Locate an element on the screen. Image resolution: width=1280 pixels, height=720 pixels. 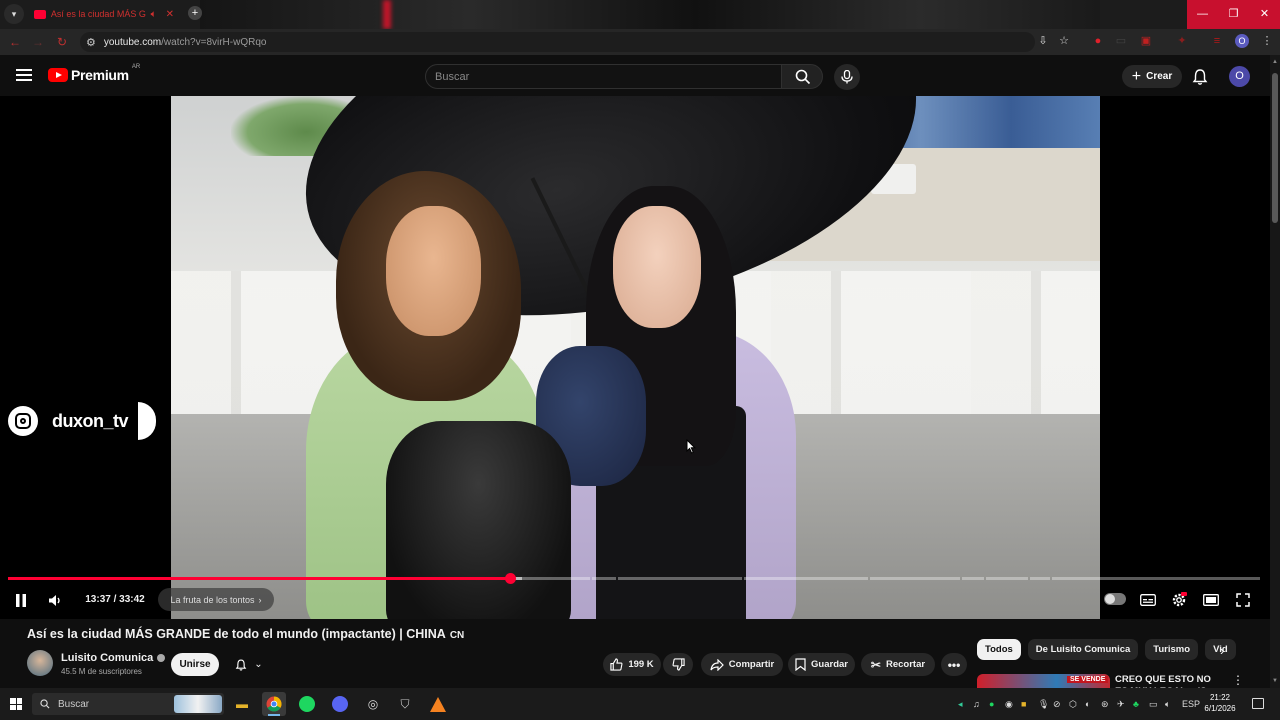
notifications-button is located at coordinates (1200, 77).